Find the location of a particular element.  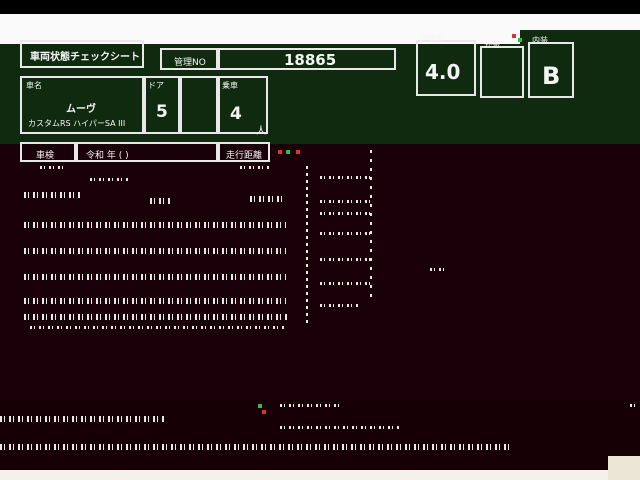

row-label-1-box: 車検 is located at coordinates (48, 152).